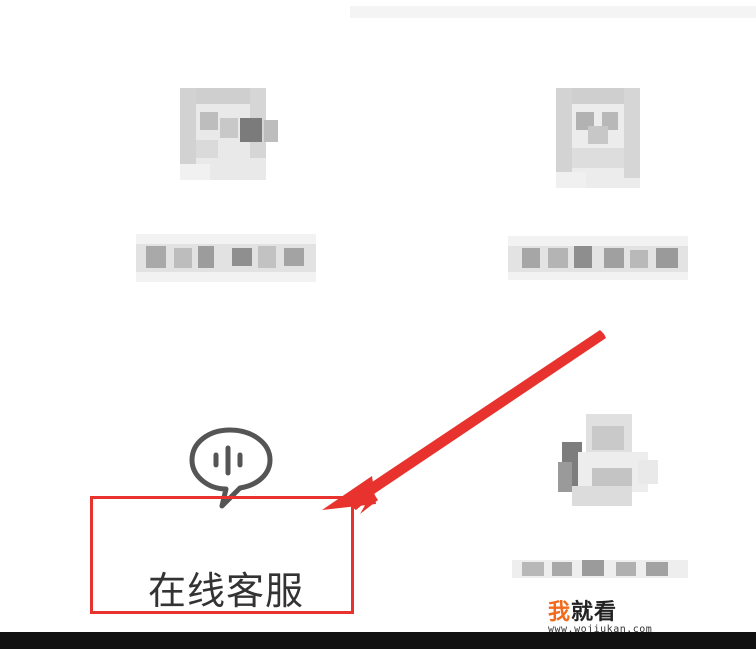 The height and width of the screenshot is (649, 756). What do you see at coordinates (583, 612) in the screenshot?
I see `watermark-brand: 我就看` at bounding box center [583, 612].